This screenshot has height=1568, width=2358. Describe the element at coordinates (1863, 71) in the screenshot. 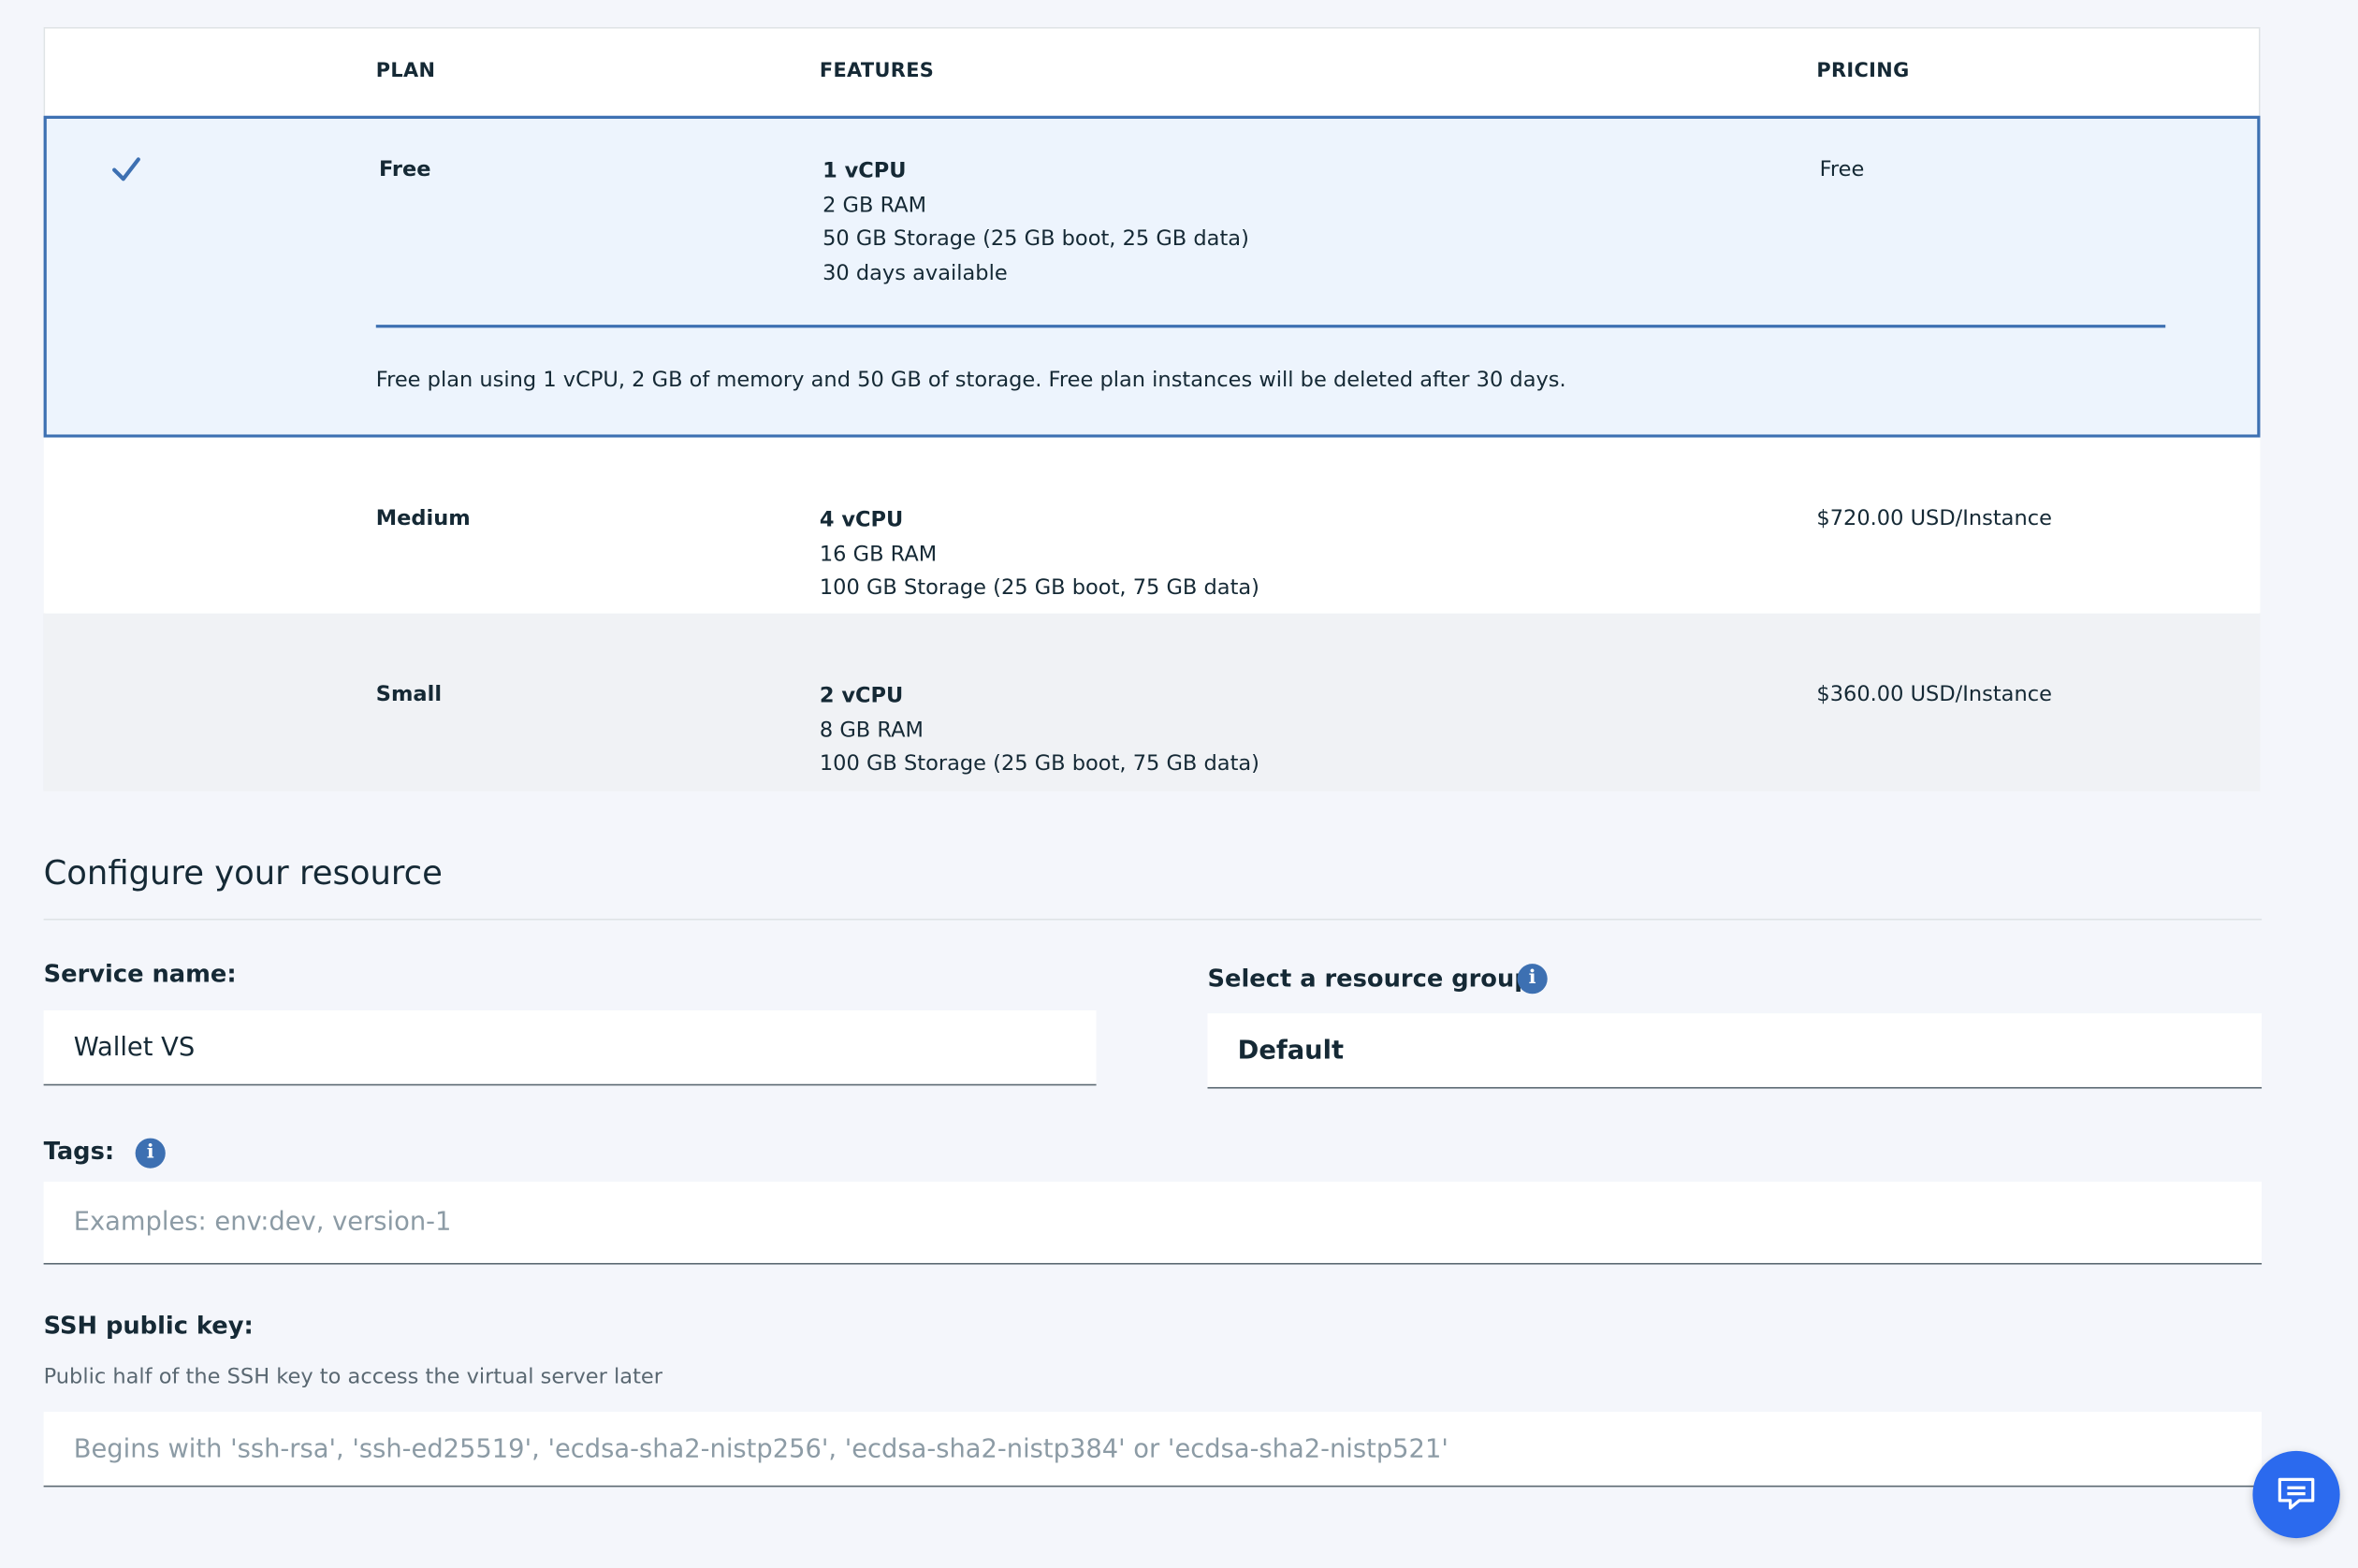

I see `column-header-pricing: PRICING` at that location.